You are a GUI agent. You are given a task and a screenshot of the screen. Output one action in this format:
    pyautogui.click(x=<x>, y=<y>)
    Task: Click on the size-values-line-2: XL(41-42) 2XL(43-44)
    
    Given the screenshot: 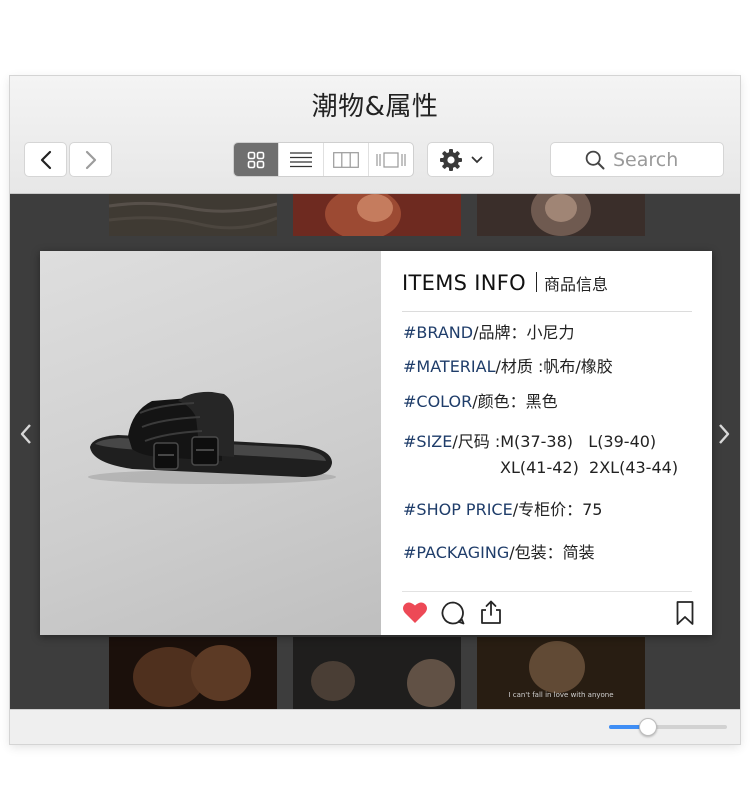 What is the action you would take?
    pyautogui.click(x=589, y=467)
    